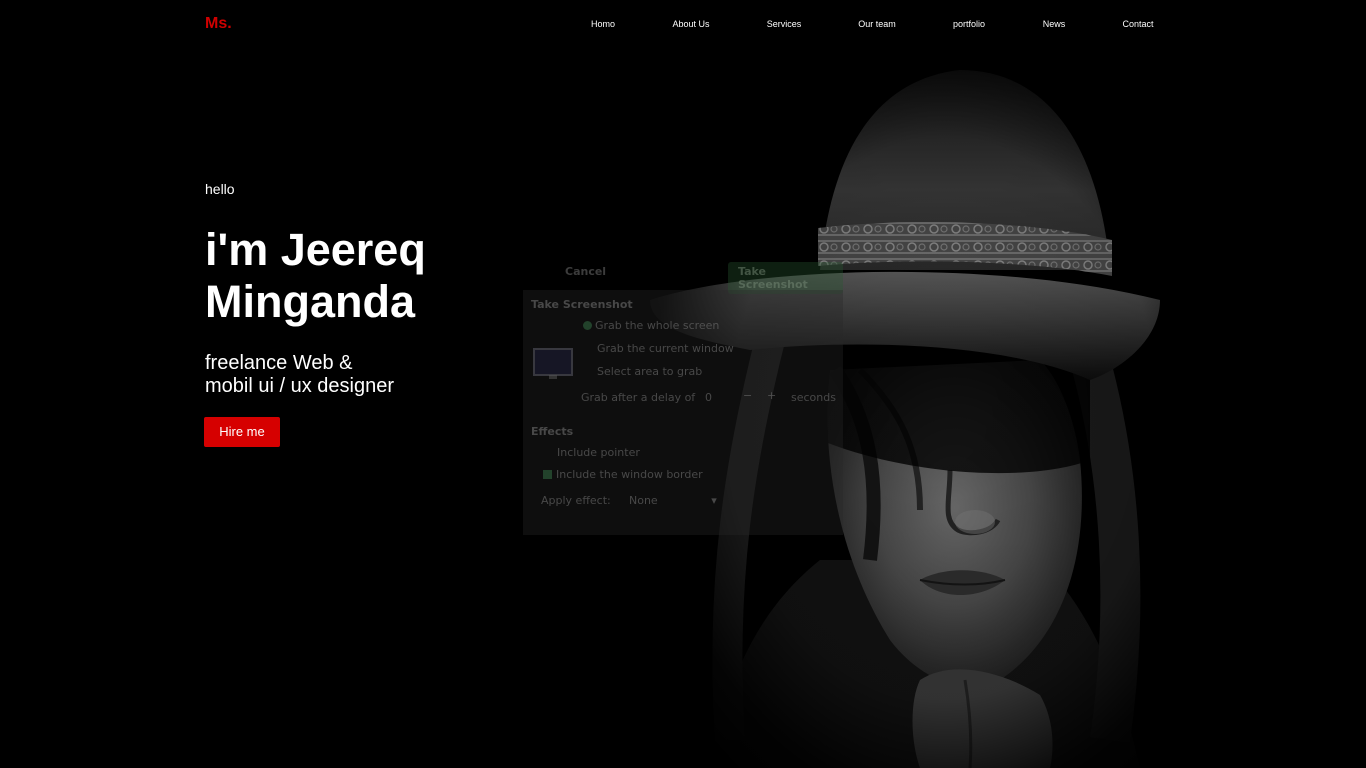 The image size is (1366, 768). I want to click on delay-unit: seconds, so click(813, 397).